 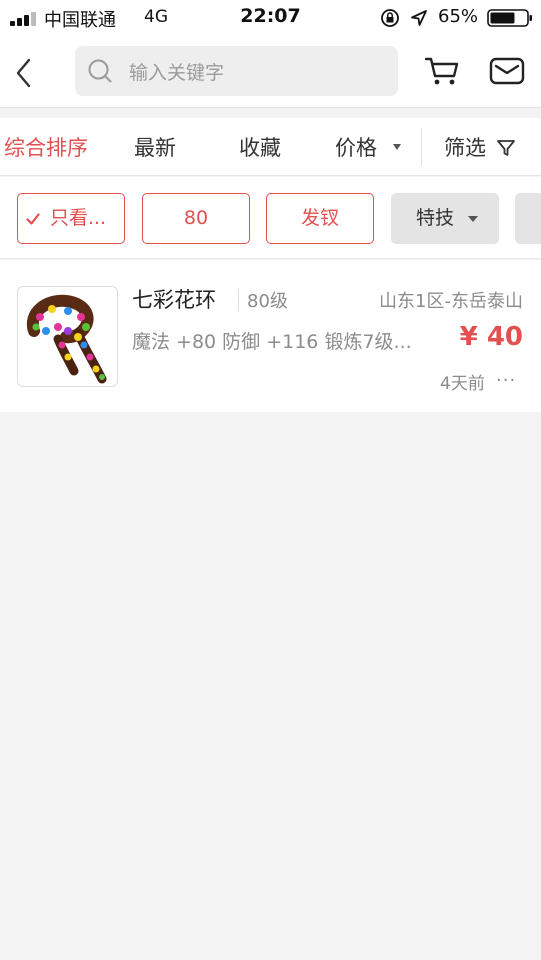 What do you see at coordinates (507, 71) in the screenshot?
I see `mail-icon` at bounding box center [507, 71].